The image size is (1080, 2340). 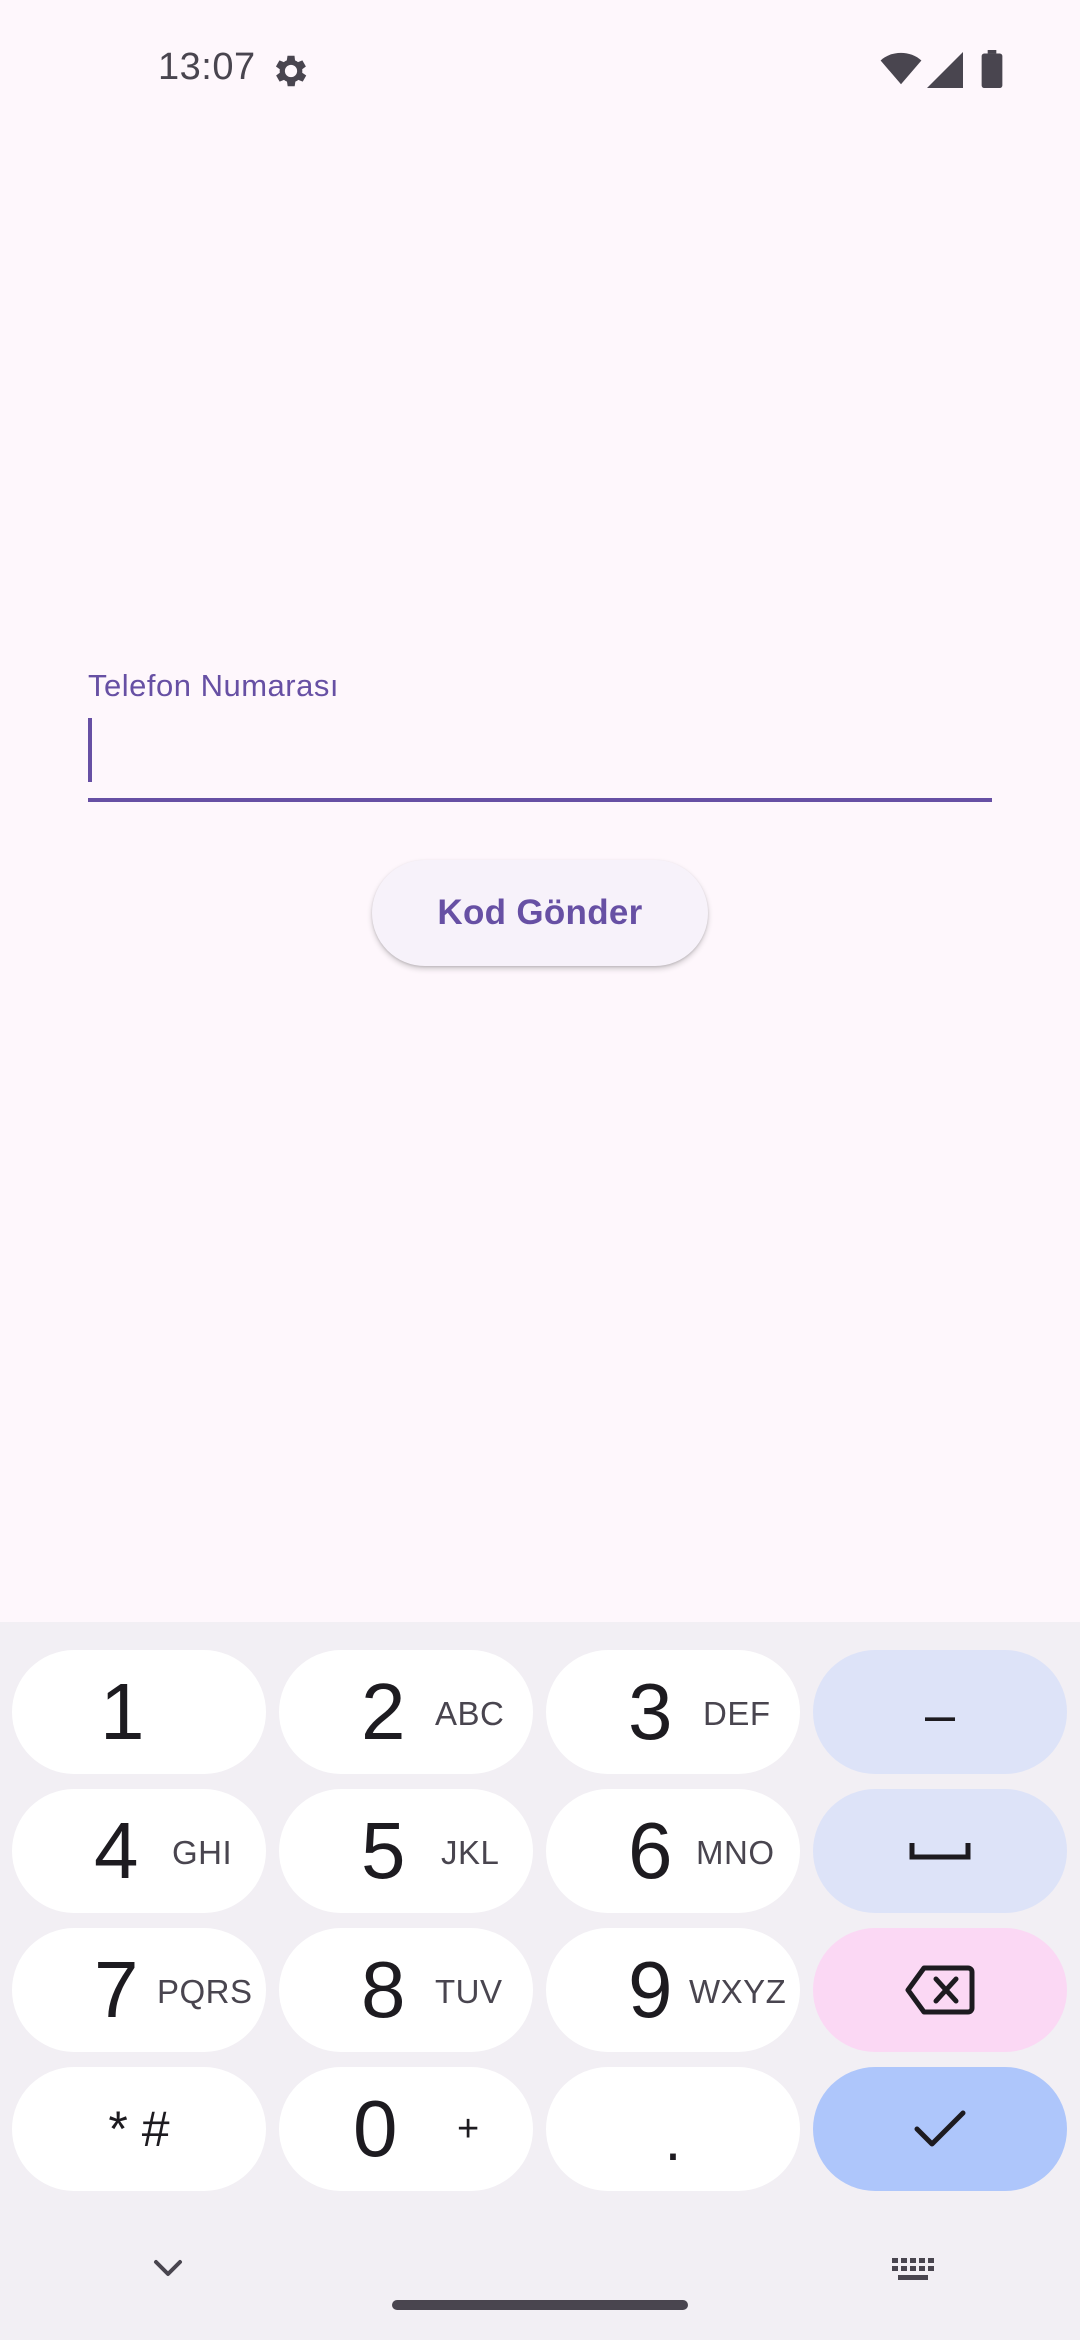 I want to click on key-5: 5 JKL, so click(x=406, y=1851).